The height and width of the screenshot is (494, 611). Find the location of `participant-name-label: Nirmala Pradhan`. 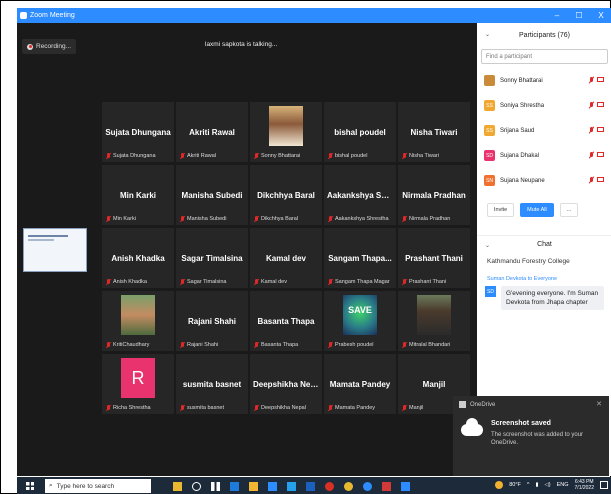

participant-name-label: Nirmala Pradhan is located at coordinates (435, 219).